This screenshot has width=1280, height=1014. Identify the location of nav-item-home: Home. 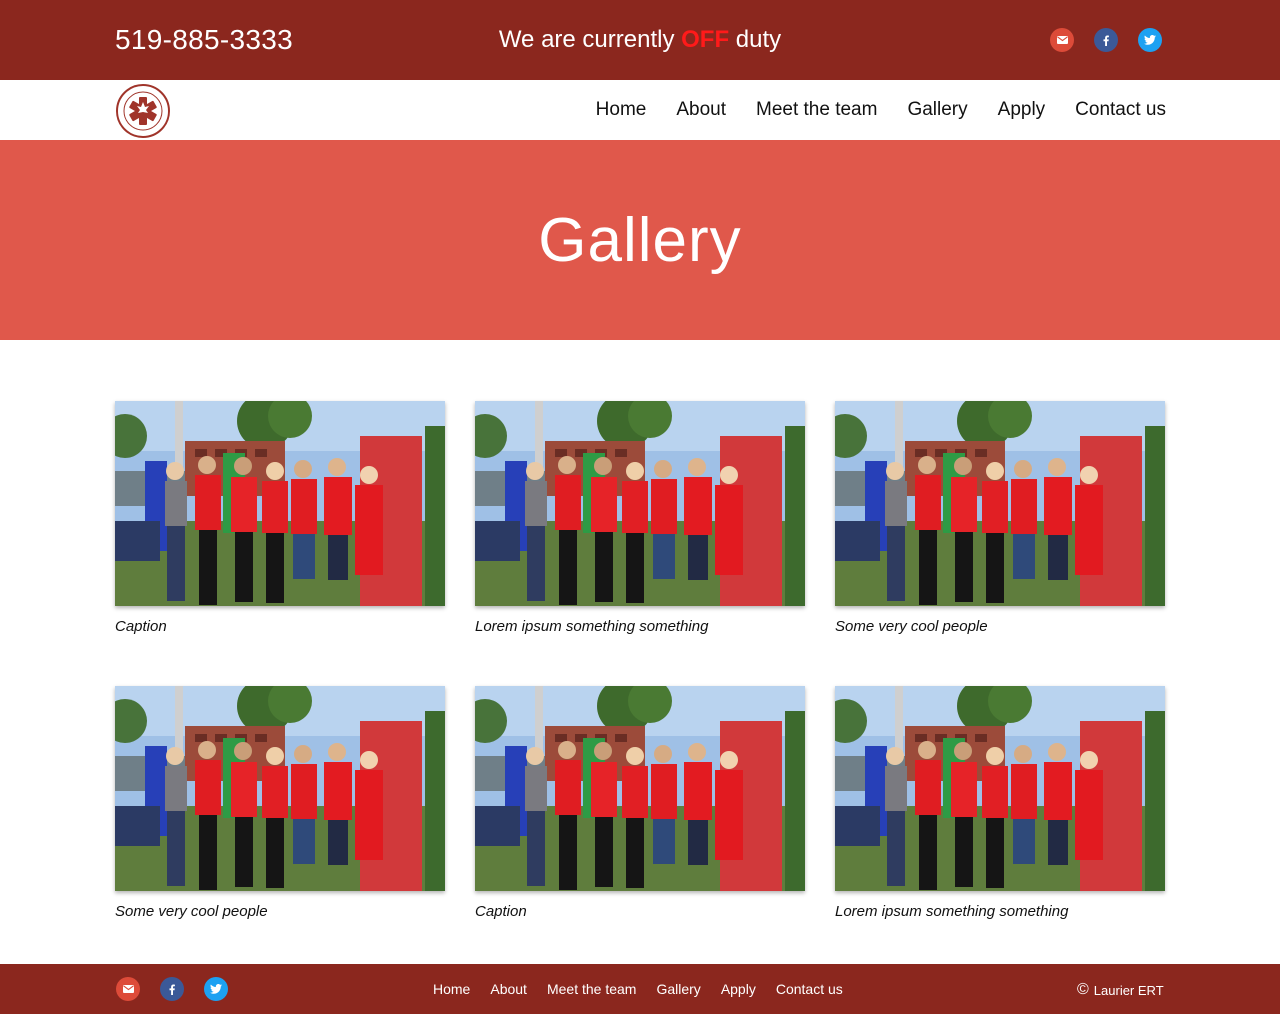
(621, 110).